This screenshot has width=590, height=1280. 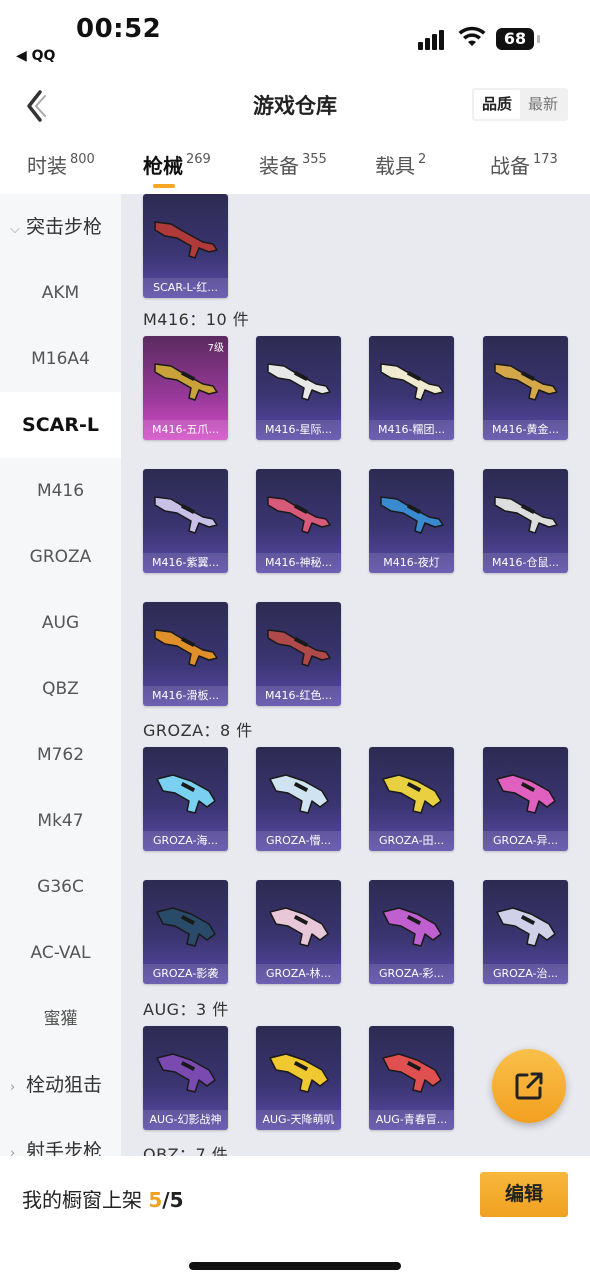 What do you see at coordinates (60, 491) in the screenshot?
I see `sidebar-item-m416: M416` at bounding box center [60, 491].